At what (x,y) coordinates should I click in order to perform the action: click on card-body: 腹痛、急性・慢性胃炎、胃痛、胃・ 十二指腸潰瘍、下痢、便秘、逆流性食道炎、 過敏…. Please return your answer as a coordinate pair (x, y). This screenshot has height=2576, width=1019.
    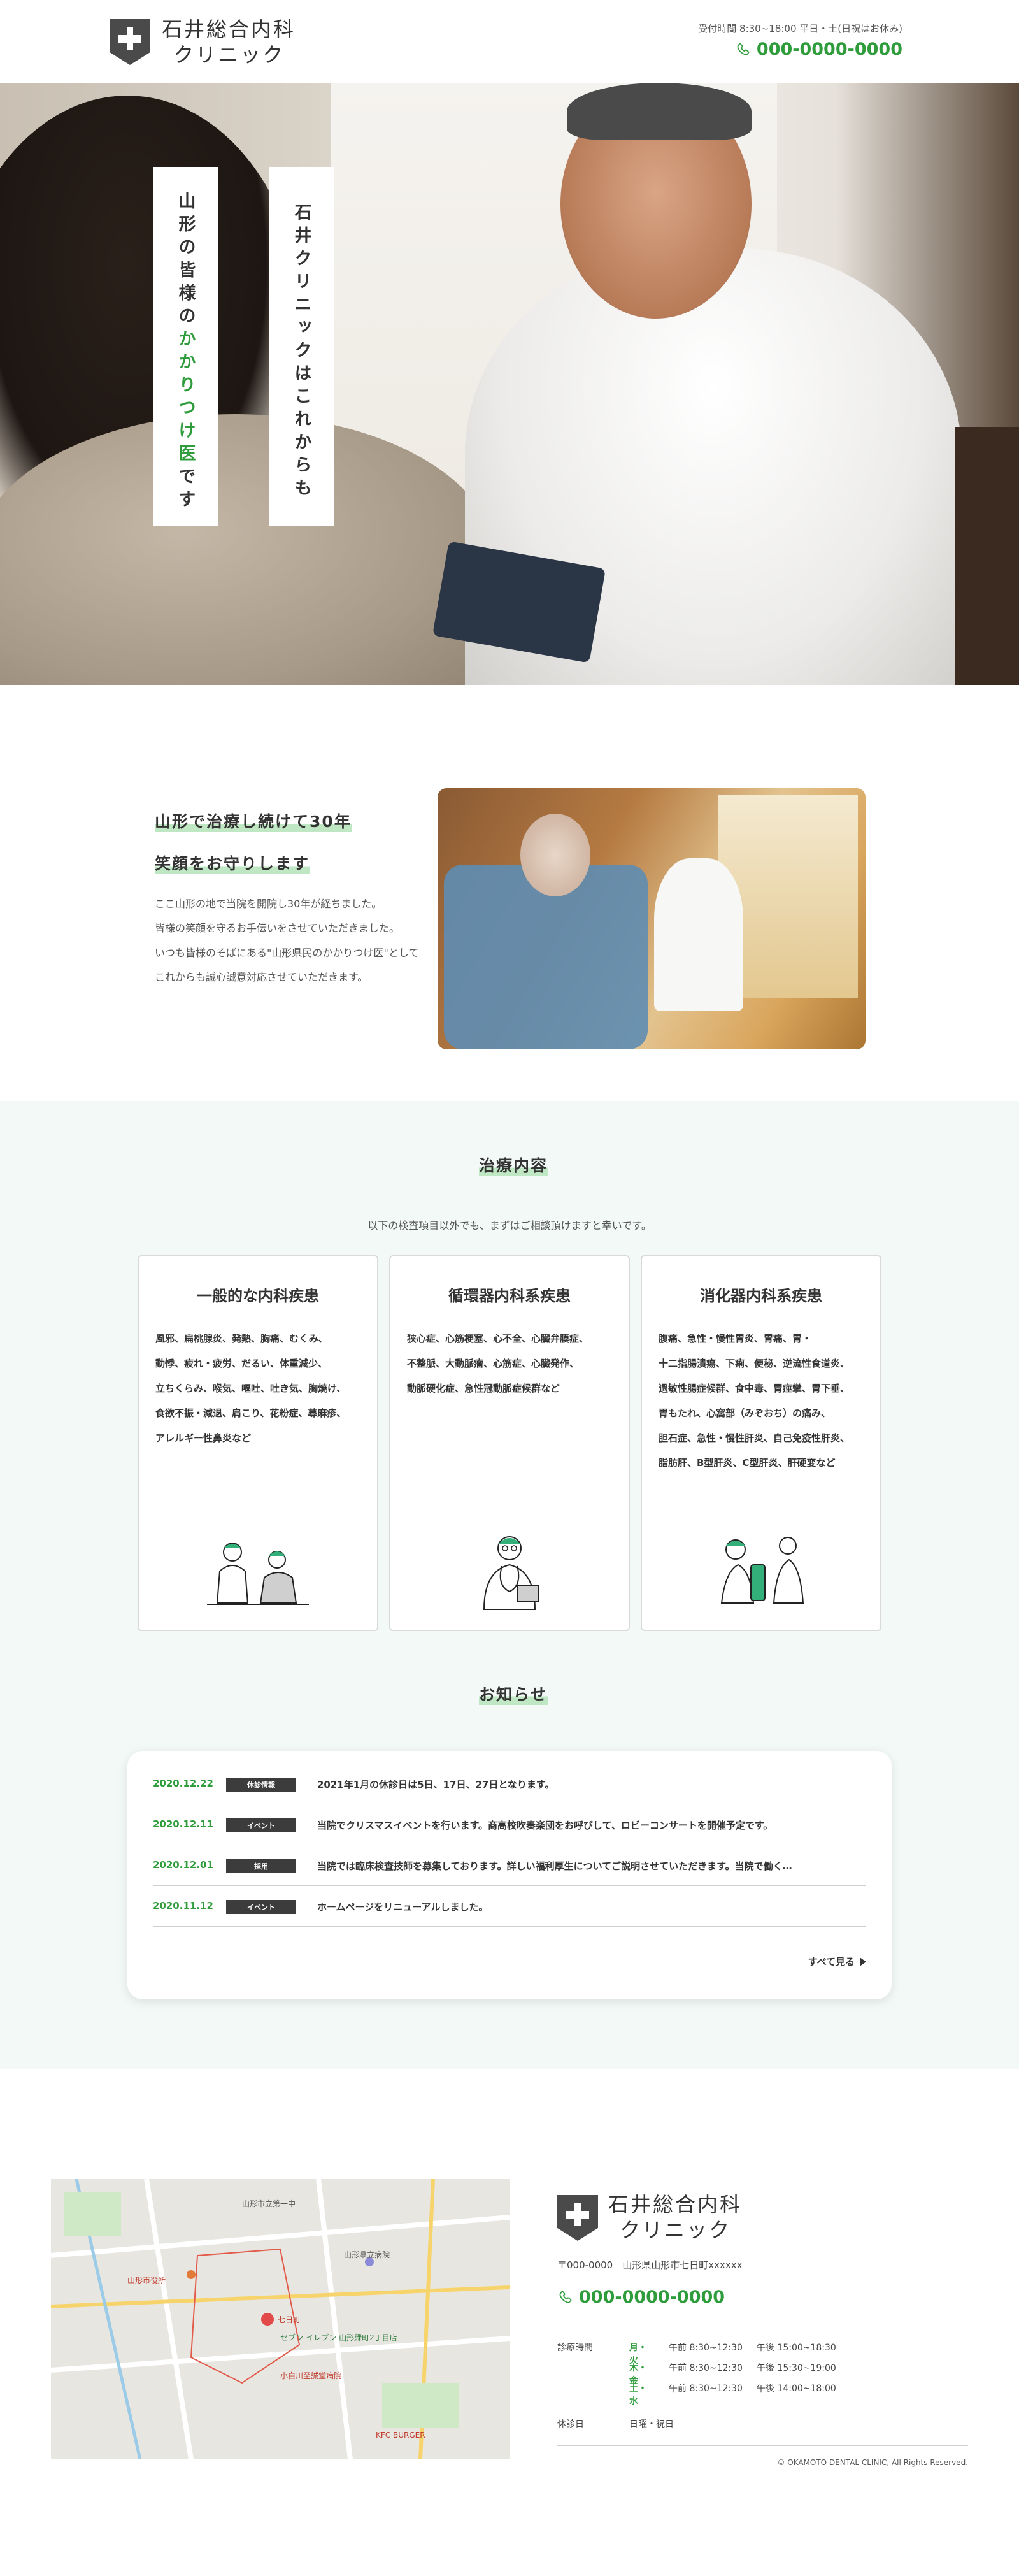
    Looking at the image, I should click on (762, 1401).